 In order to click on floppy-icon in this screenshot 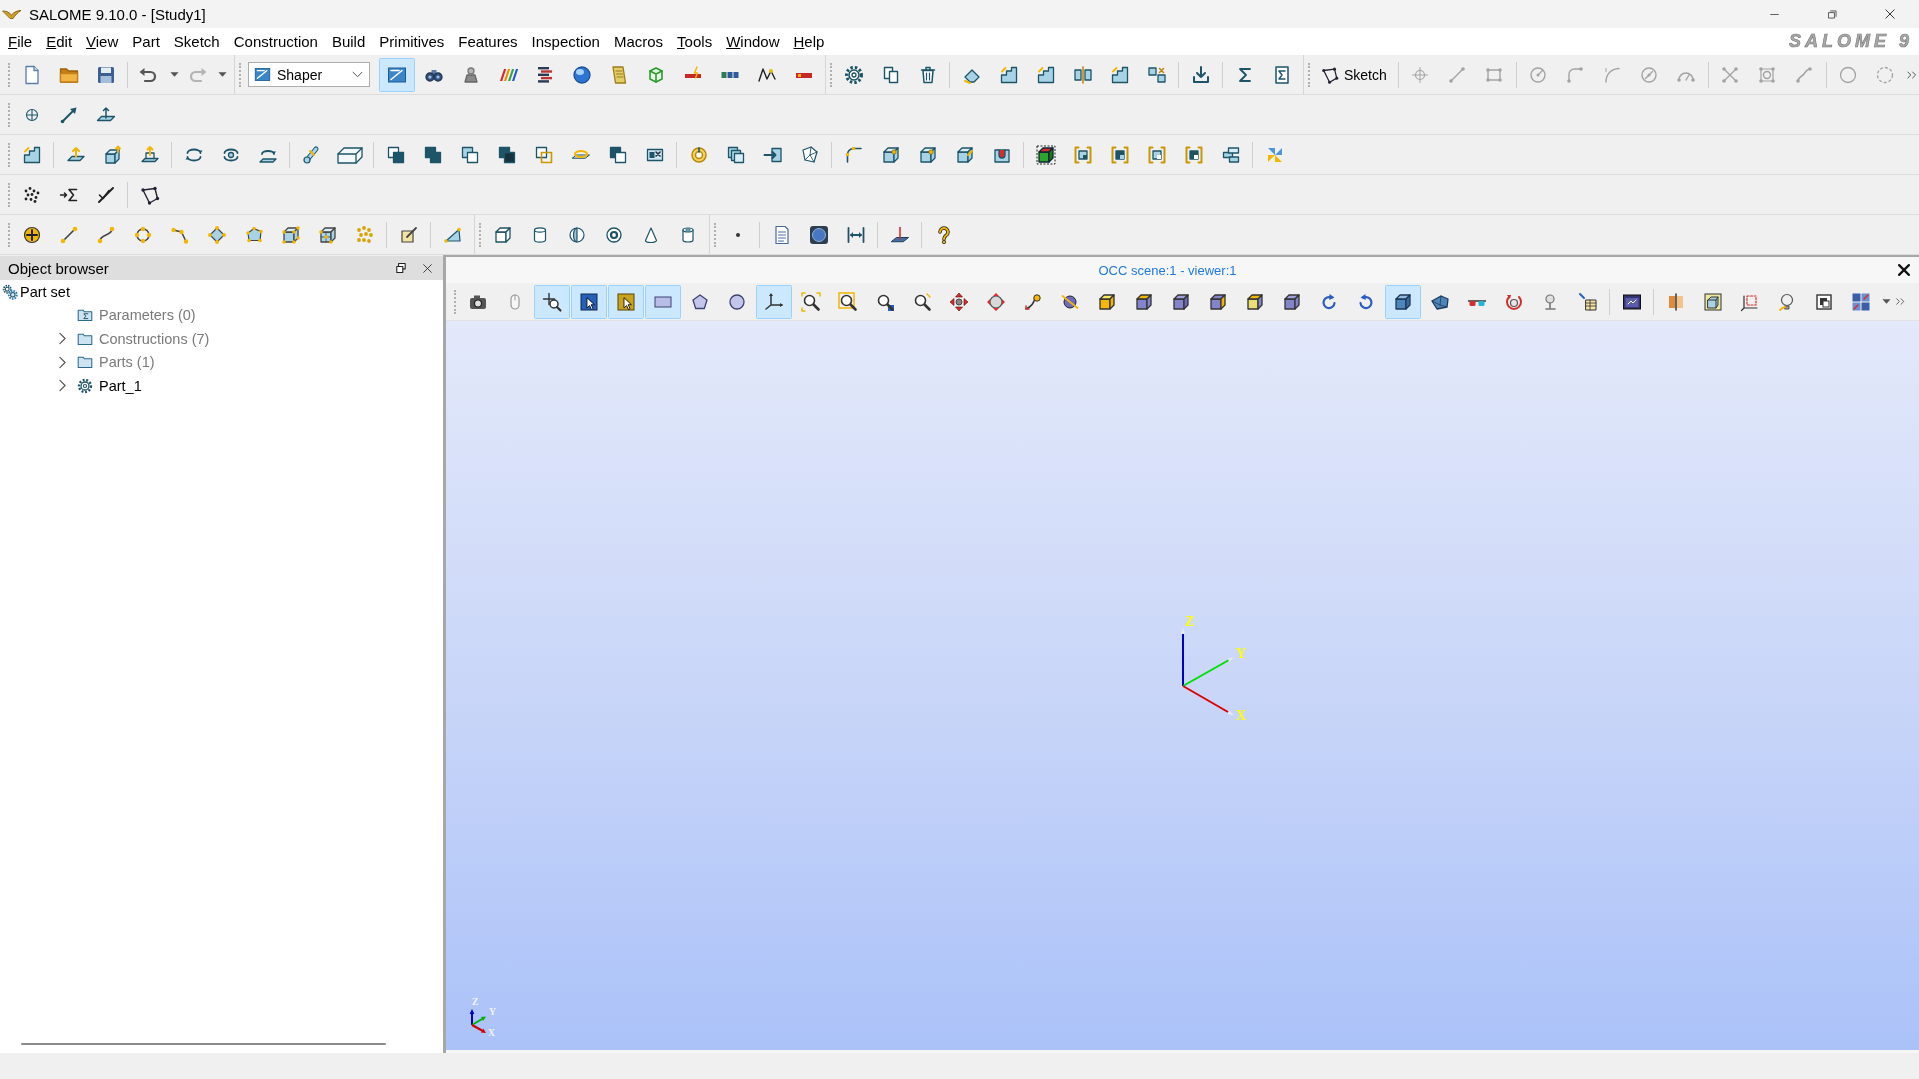, I will do `click(105, 74)`.